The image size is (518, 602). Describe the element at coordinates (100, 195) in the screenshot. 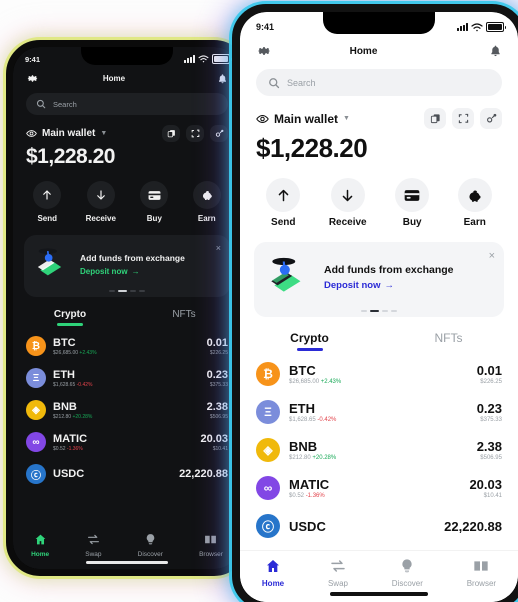

I see `arrow-down-icon` at that location.